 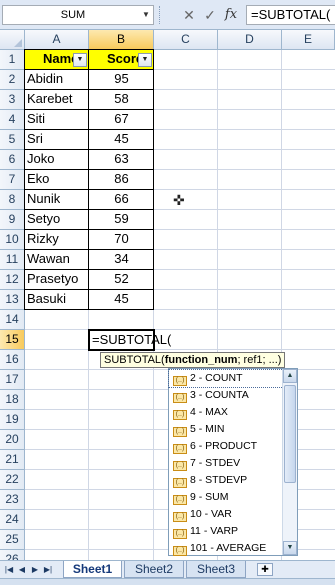 What do you see at coordinates (12, 140) in the screenshot?
I see `row-header-5: 5` at bounding box center [12, 140].